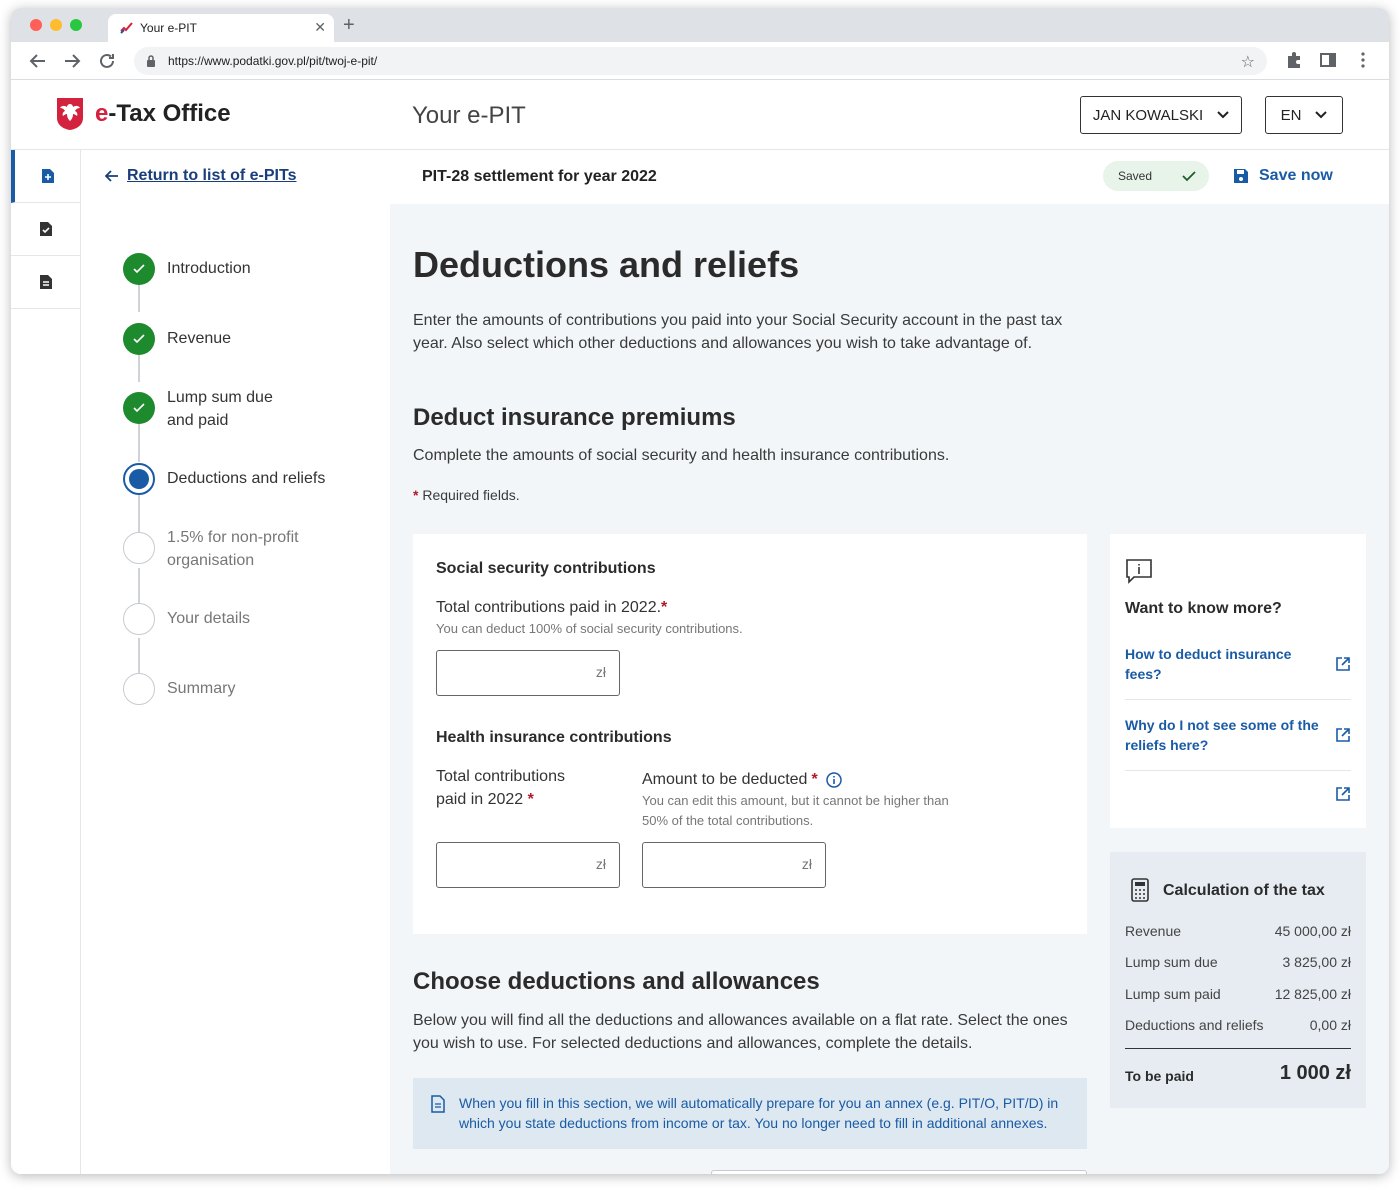 This screenshot has width=1400, height=1190. What do you see at coordinates (1203, 608) in the screenshot?
I see `help-panel-title: Want to know more?` at bounding box center [1203, 608].